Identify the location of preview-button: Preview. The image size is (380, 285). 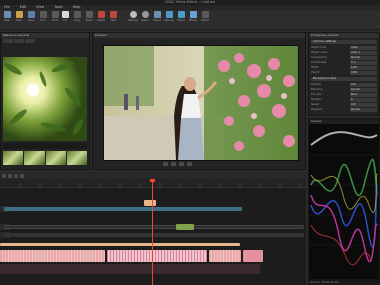
(169, 17).